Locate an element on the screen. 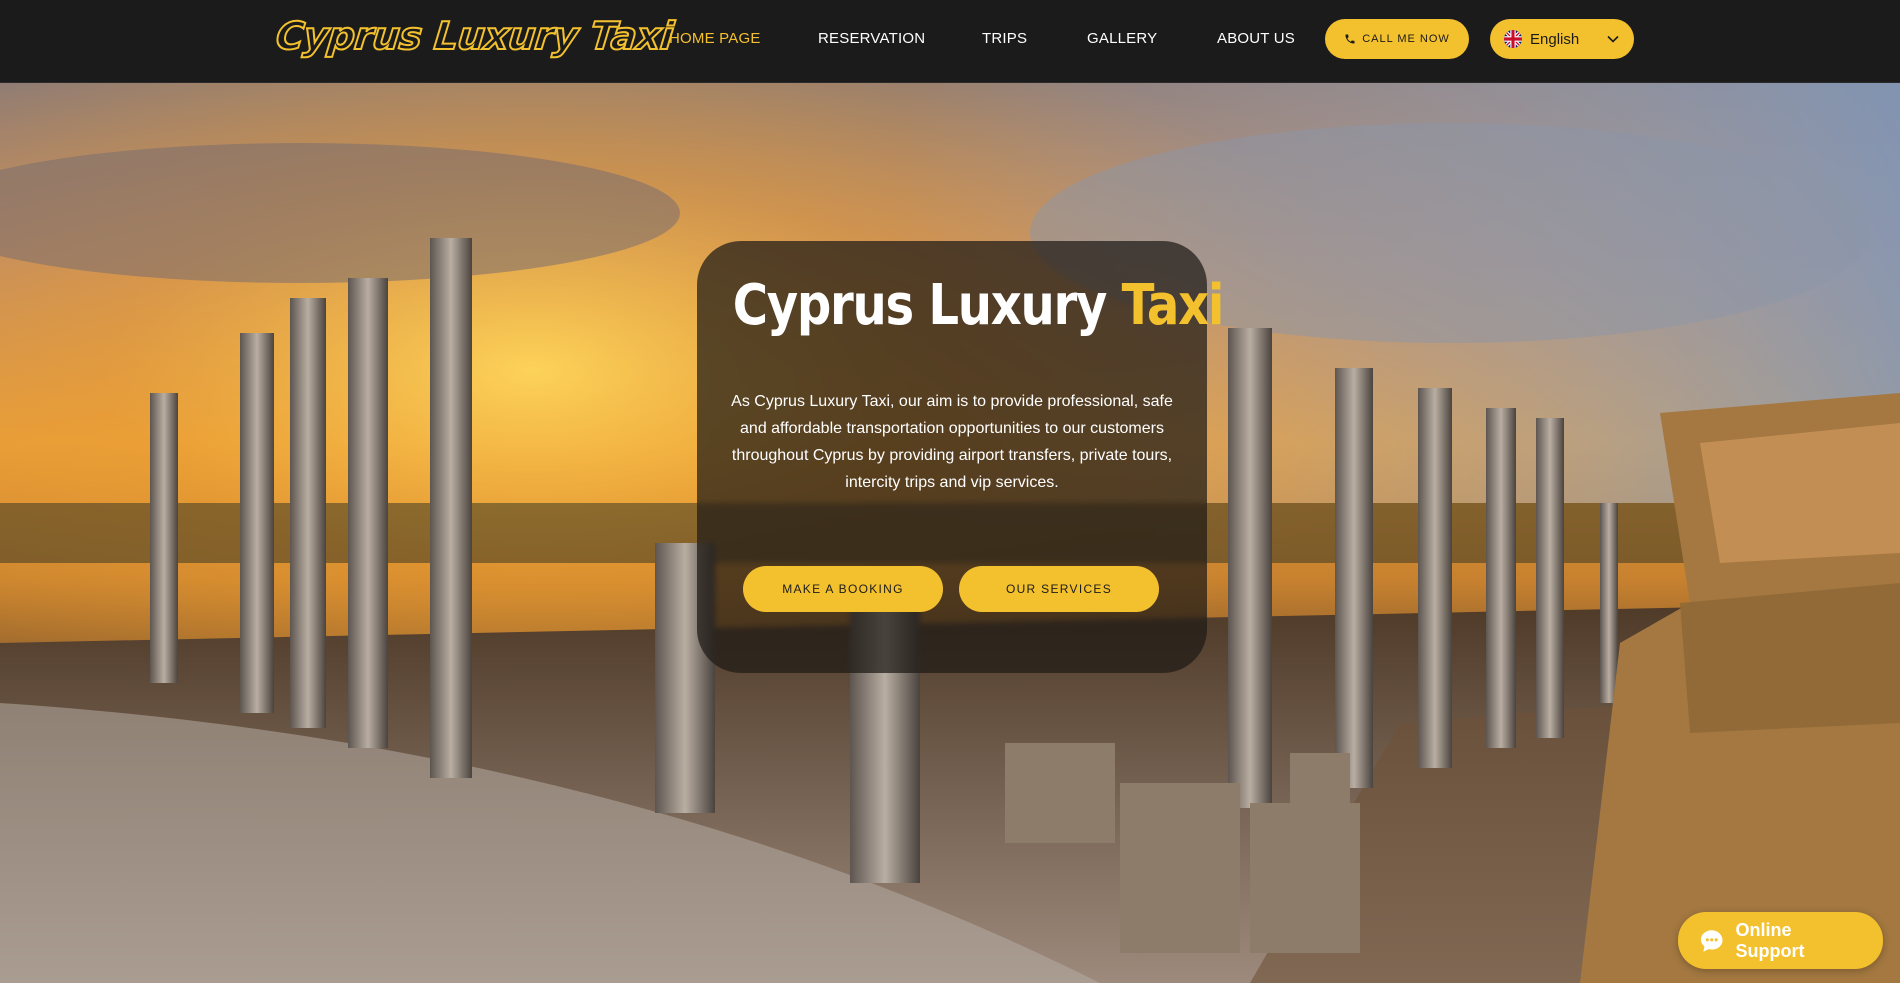 The height and width of the screenshot is (983, 1900). language-label: English is located at coordinates (1555, 39).